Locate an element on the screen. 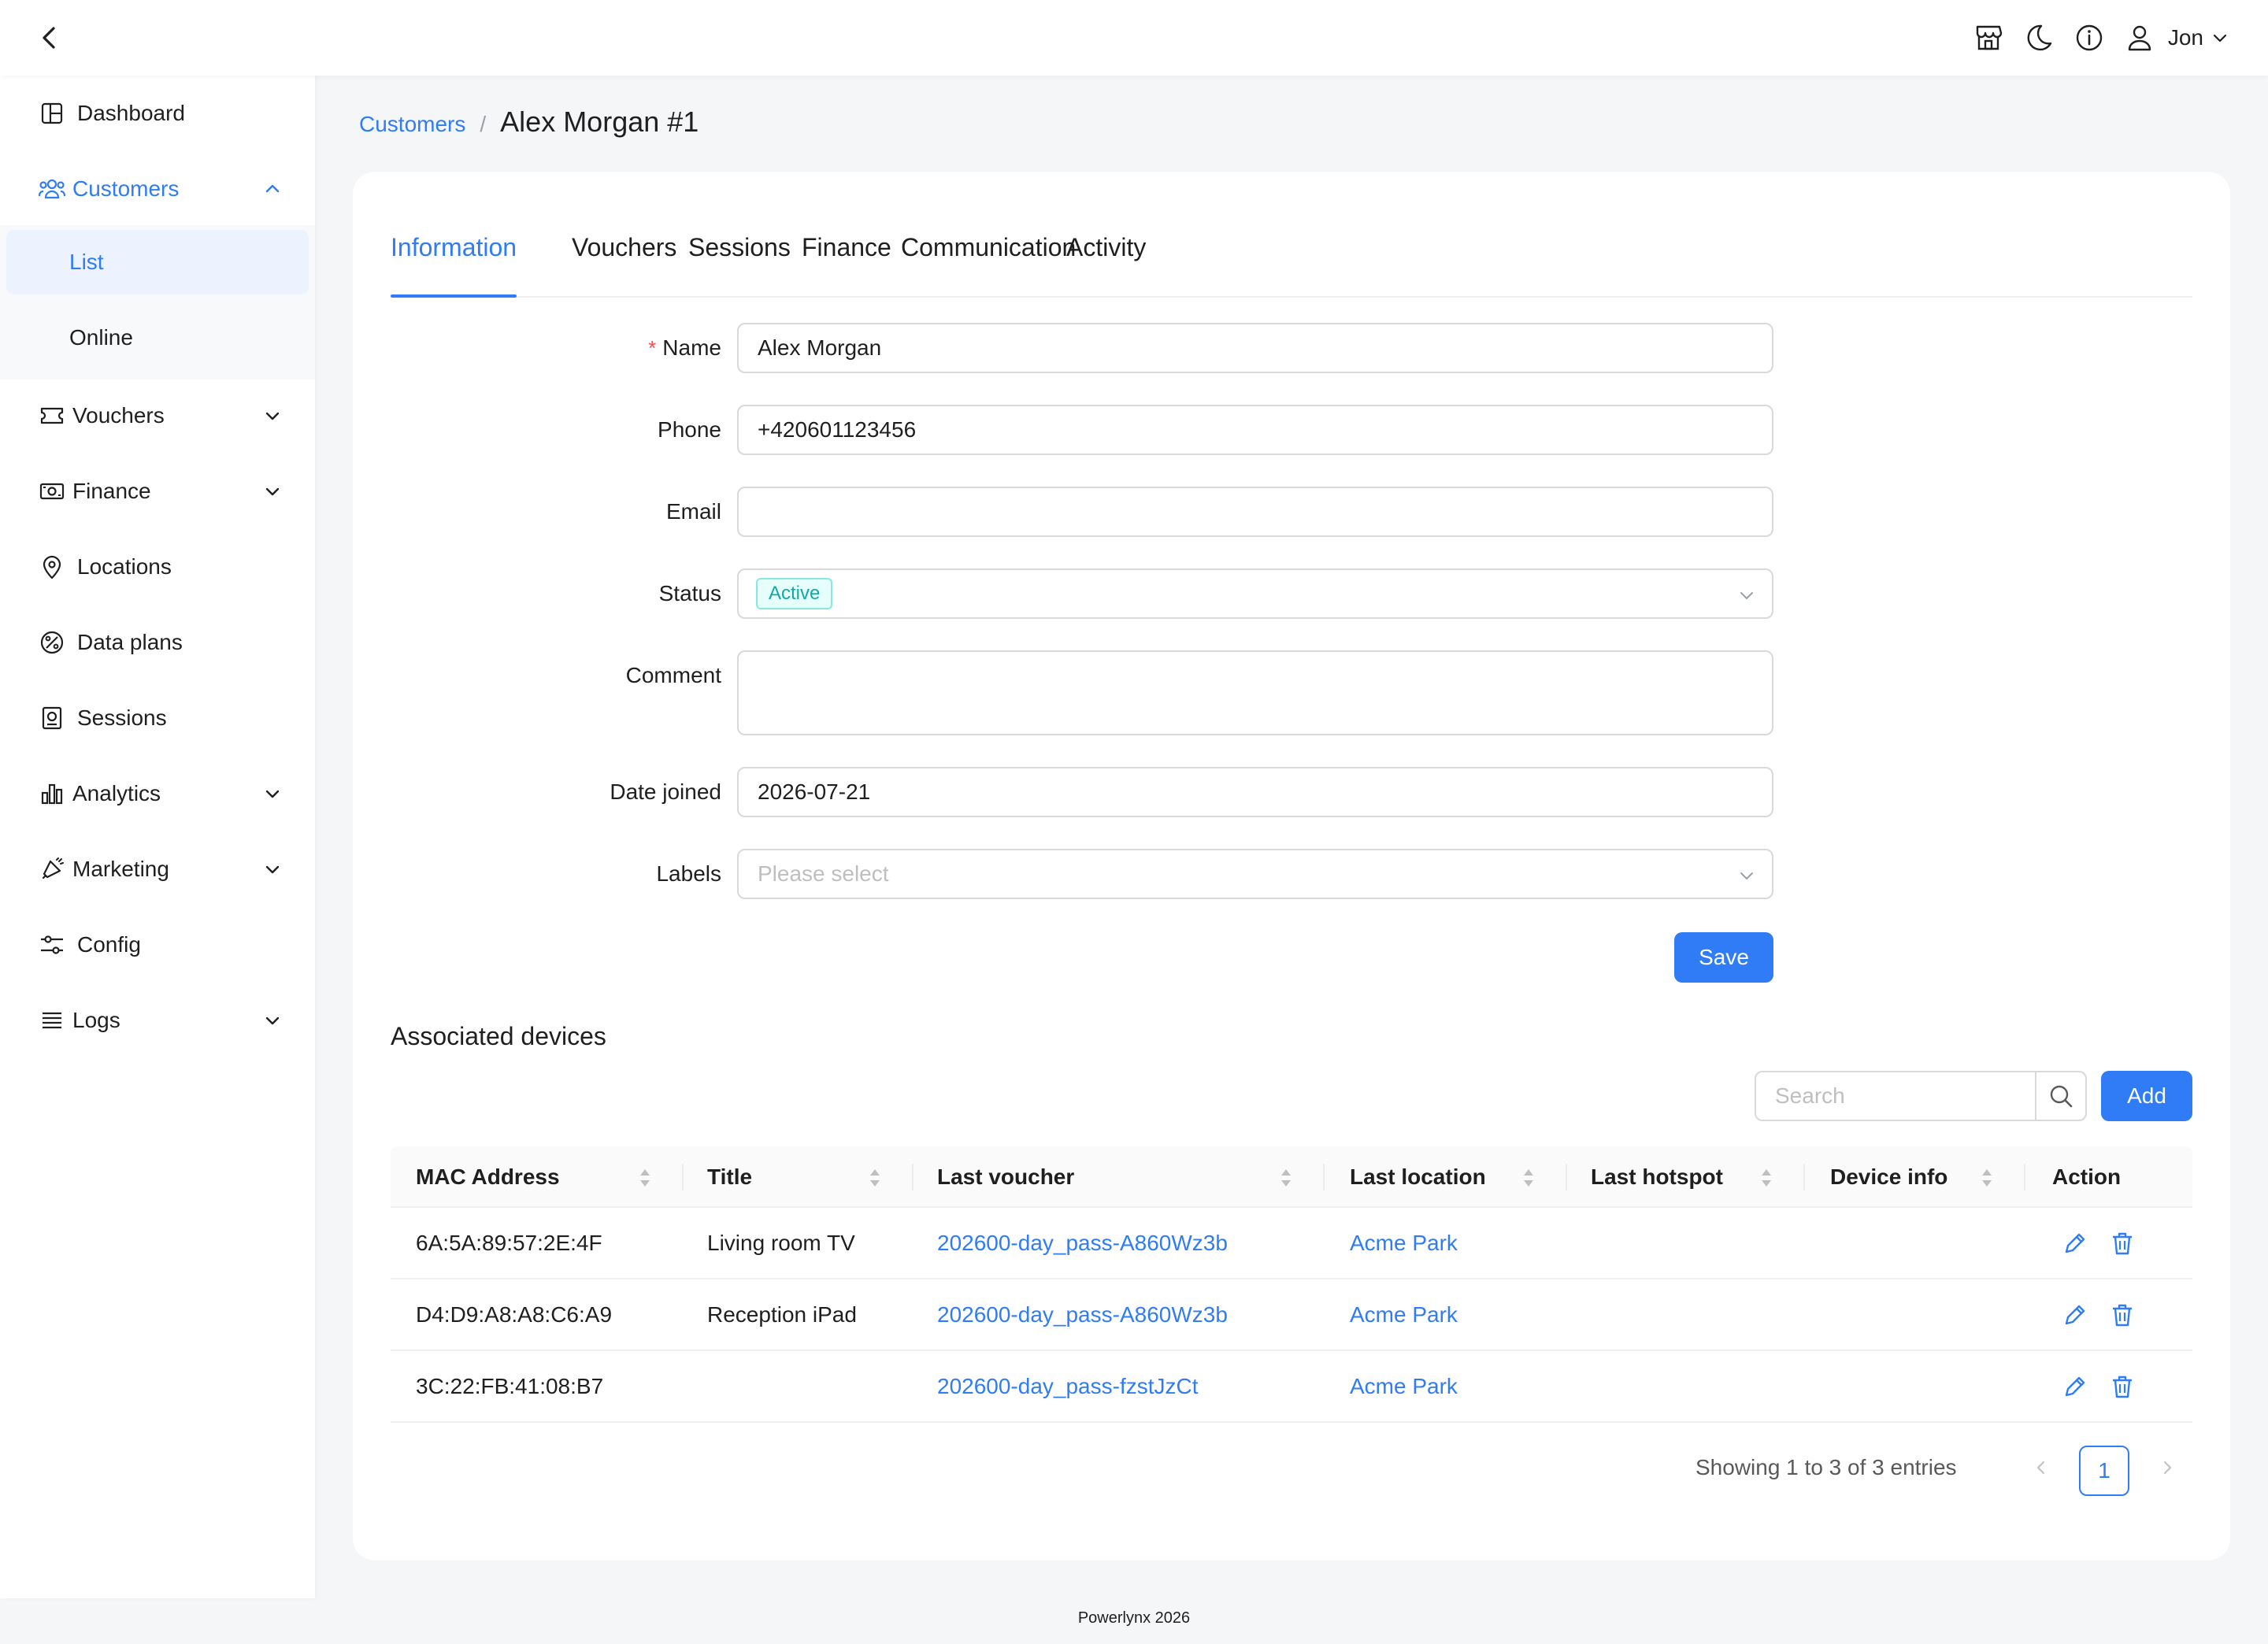  column-header-last-location: Last location is located at coordinates (1418, 1176).